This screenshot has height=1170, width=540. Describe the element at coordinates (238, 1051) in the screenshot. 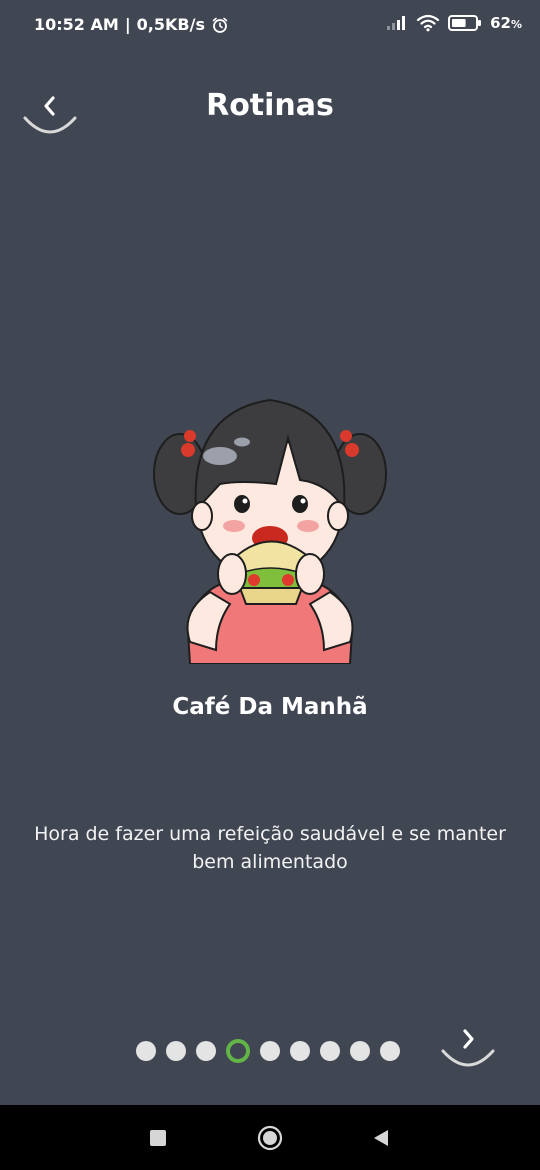

I see `pagination-dot-active` at that location.